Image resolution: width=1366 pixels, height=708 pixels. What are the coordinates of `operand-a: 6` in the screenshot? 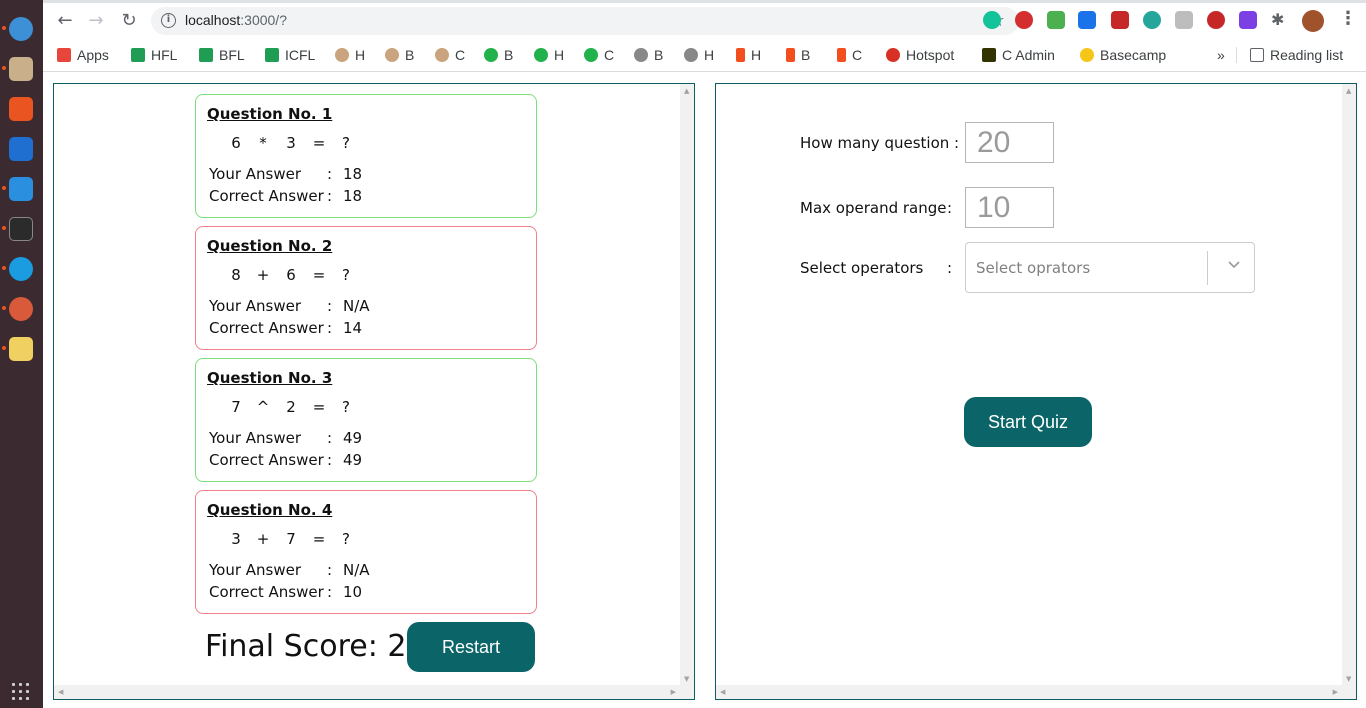 It's located at (236, 143).